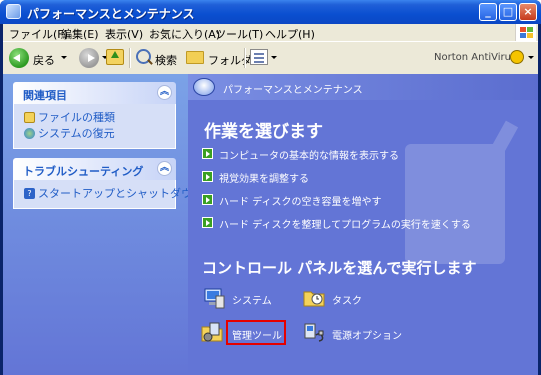 Image resolution: width=541 pixels, height=375 pixels. Describe the element at coordinates (274, 57) in the screenshot. I see `views-dropdown-icon` at that location.